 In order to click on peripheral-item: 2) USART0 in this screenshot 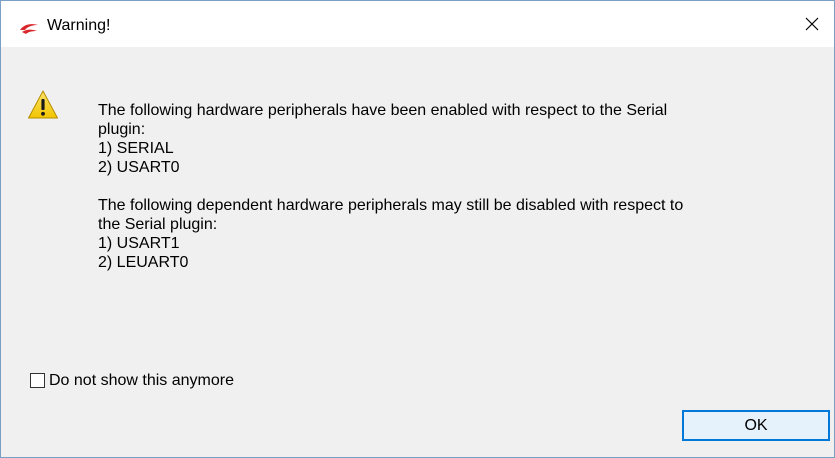, I will do `click(139, 167)`.